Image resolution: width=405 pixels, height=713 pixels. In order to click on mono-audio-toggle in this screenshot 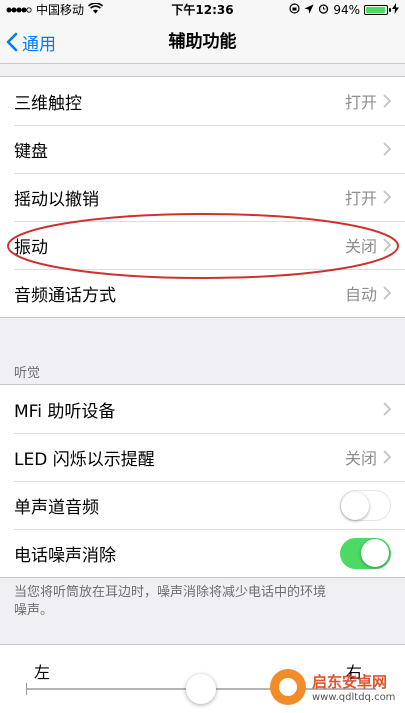, I will do `click(365, 505)`.